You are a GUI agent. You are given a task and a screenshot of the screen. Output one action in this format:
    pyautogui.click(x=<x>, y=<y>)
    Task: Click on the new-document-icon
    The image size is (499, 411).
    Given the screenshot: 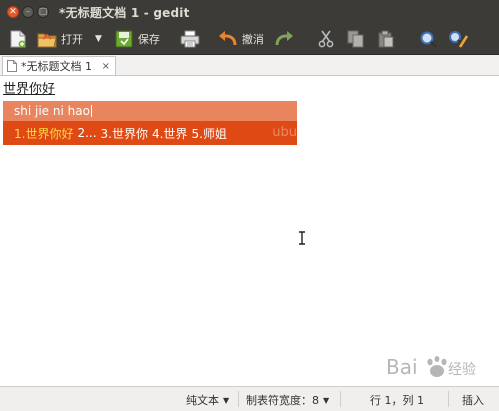 What is the action you would take?
    pyautogui.click(x=18, y=39)
    